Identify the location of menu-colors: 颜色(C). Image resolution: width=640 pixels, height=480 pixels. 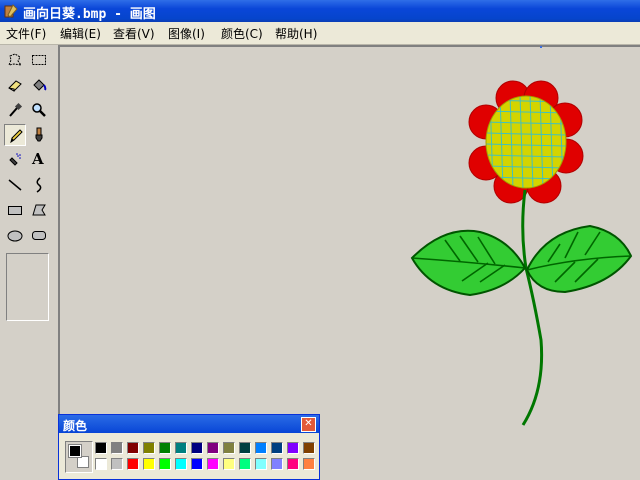
(242, 33).